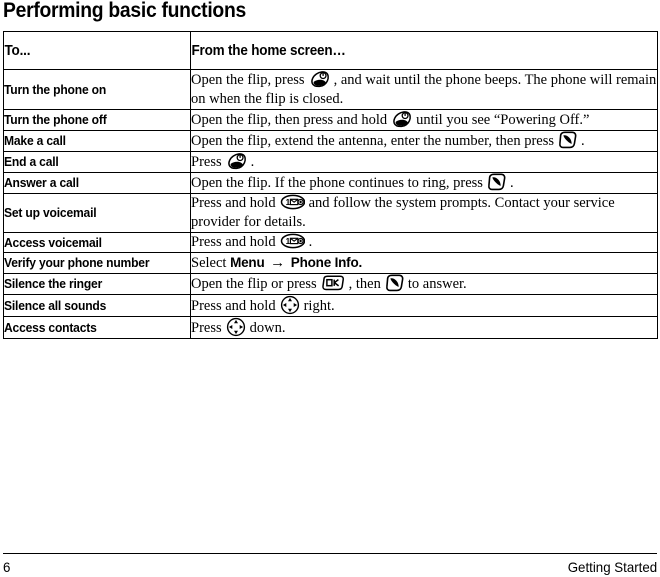 This screenshot has height=577, width=660. What do you see at coordinates (55, 89) in the screenshot?
I see `row-label: Turn the phone on` at bounding box center [55, 89].